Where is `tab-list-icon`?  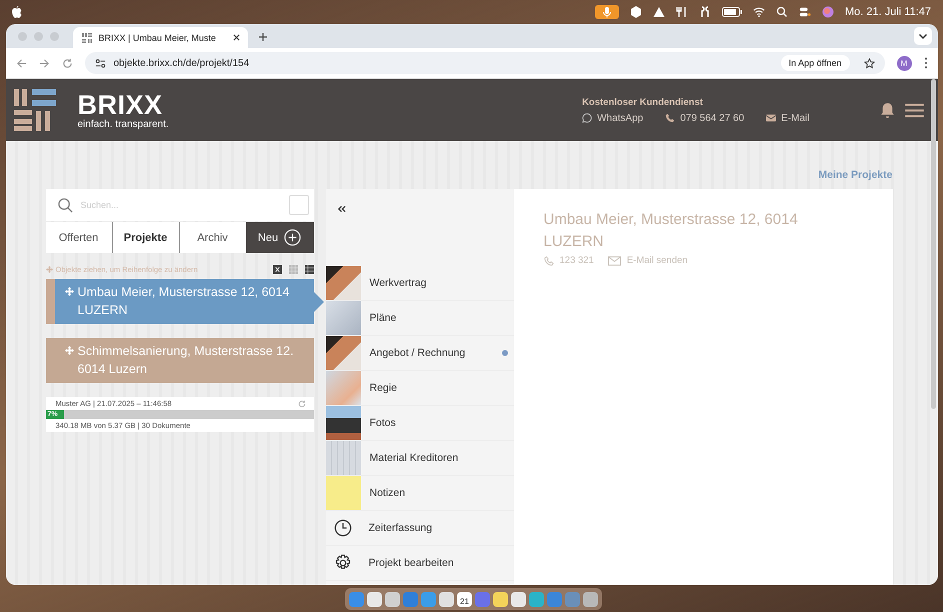
tab-list-icon is located at coordinates (923, 36).